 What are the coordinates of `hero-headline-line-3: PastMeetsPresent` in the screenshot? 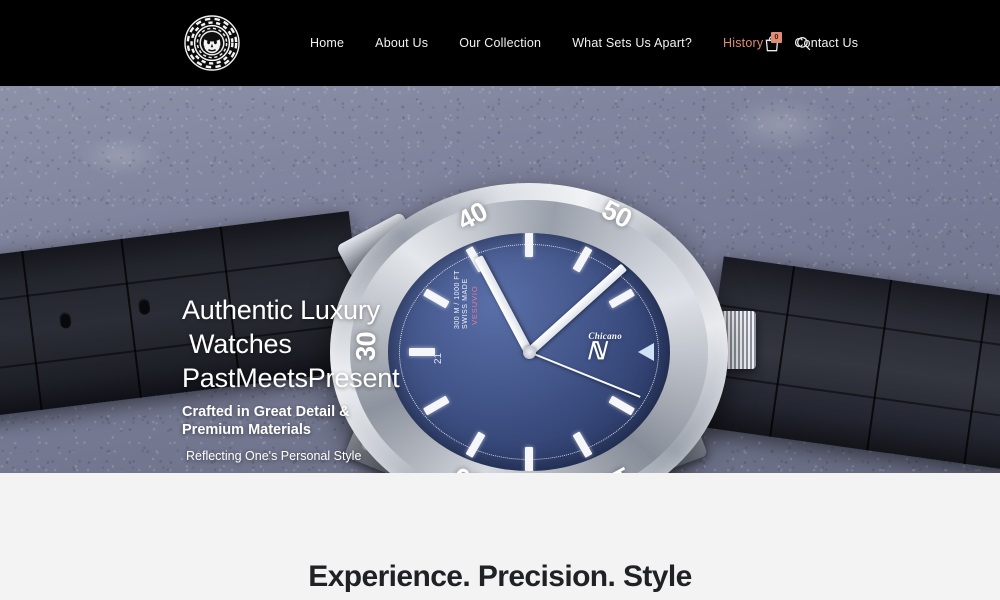 It's located at (291, 378).